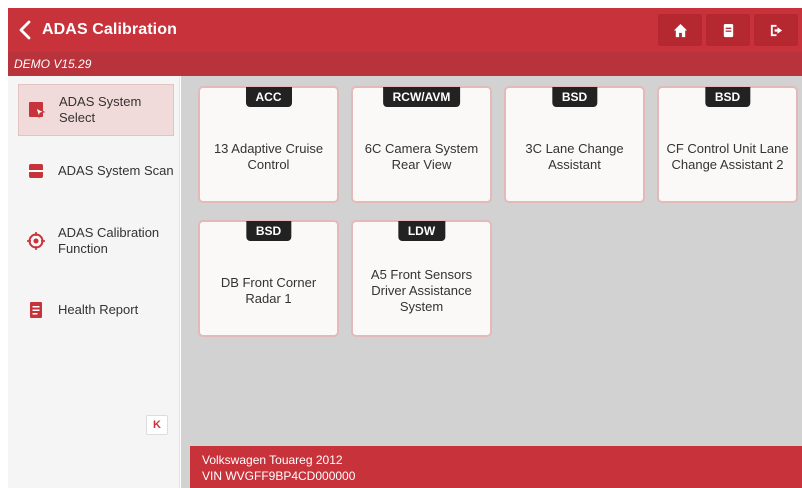 Image resolution: width=802 pixels, height=488 pixels. Describe the element at coordinates (36, 171) in the screenshot. I see `system-scan-icon` at that location.